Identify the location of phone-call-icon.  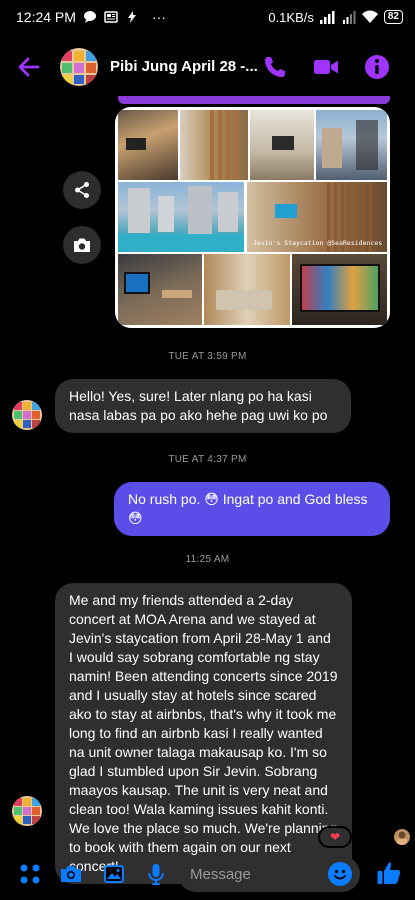
(275, 67).